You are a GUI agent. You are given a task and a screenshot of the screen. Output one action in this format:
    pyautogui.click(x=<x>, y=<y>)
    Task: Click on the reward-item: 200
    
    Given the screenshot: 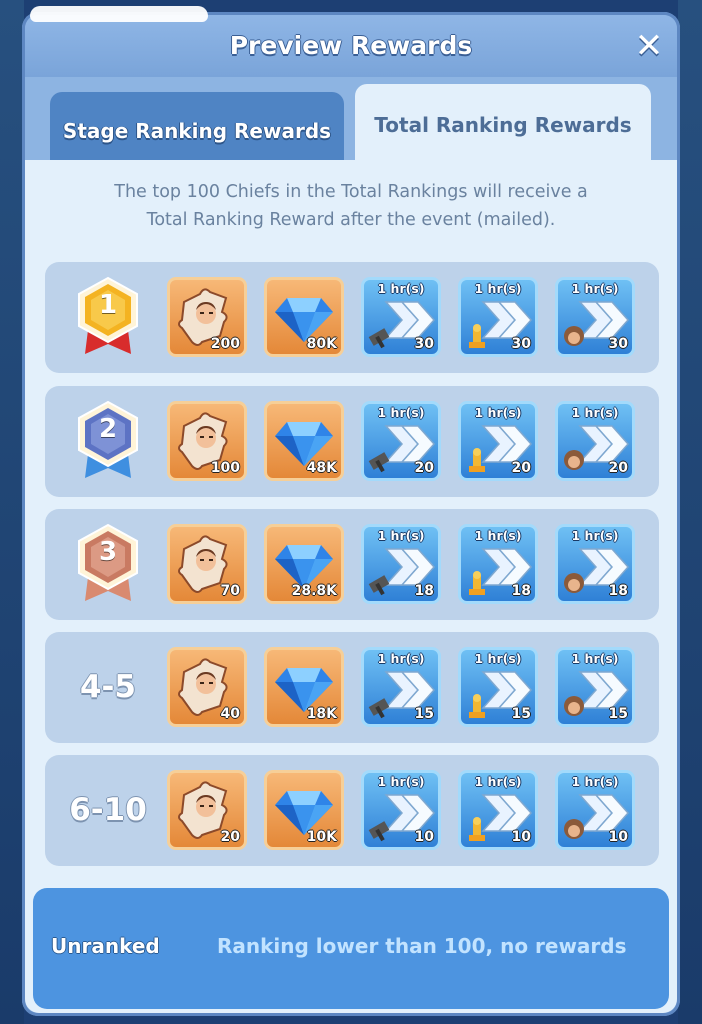 What is the action you would take?
    pyautogui.click(x=207, y=317)
    